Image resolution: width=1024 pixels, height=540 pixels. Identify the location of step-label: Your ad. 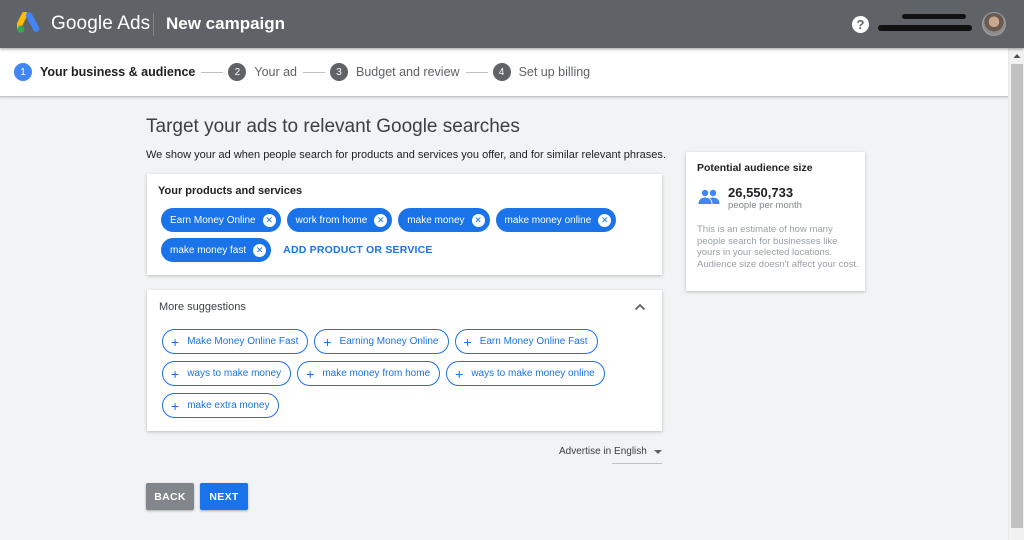
(276, 72).